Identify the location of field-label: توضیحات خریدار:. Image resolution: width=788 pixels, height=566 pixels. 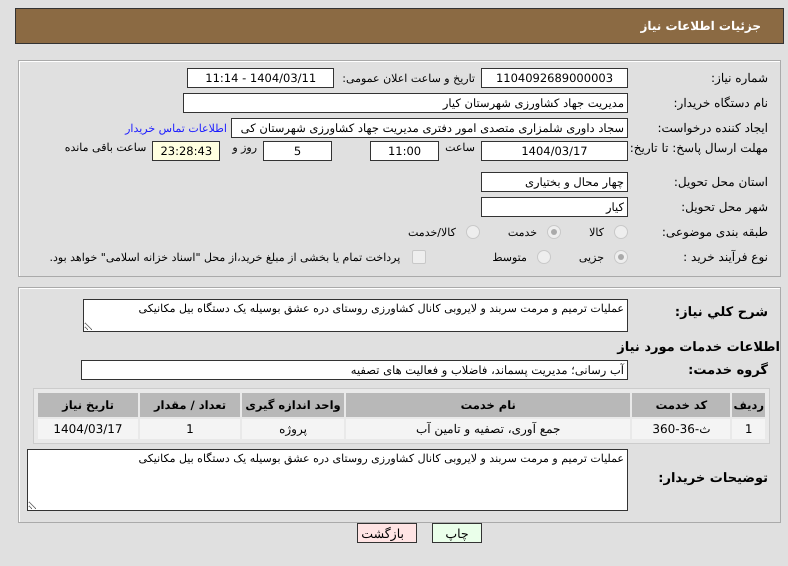
(713, 478).